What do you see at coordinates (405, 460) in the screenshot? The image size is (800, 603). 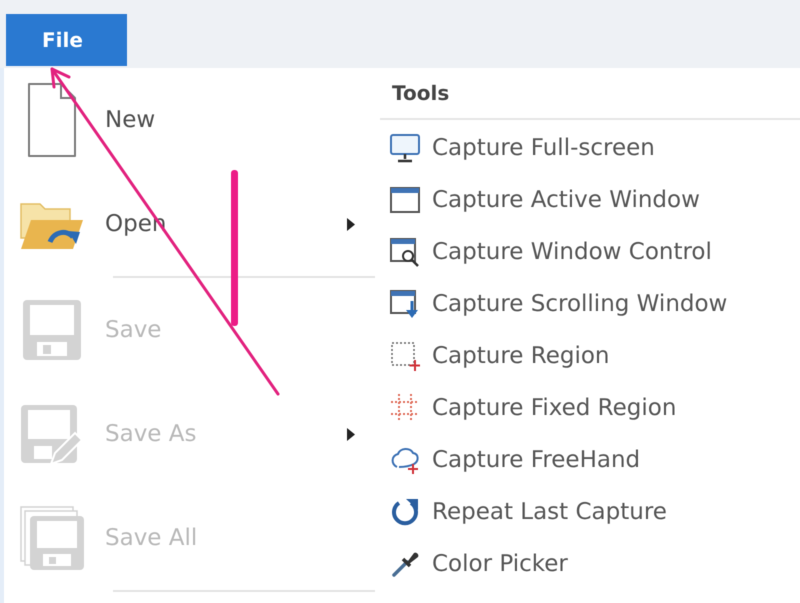 I see `cloud-plus-icon` at bounding box center [405, 460].